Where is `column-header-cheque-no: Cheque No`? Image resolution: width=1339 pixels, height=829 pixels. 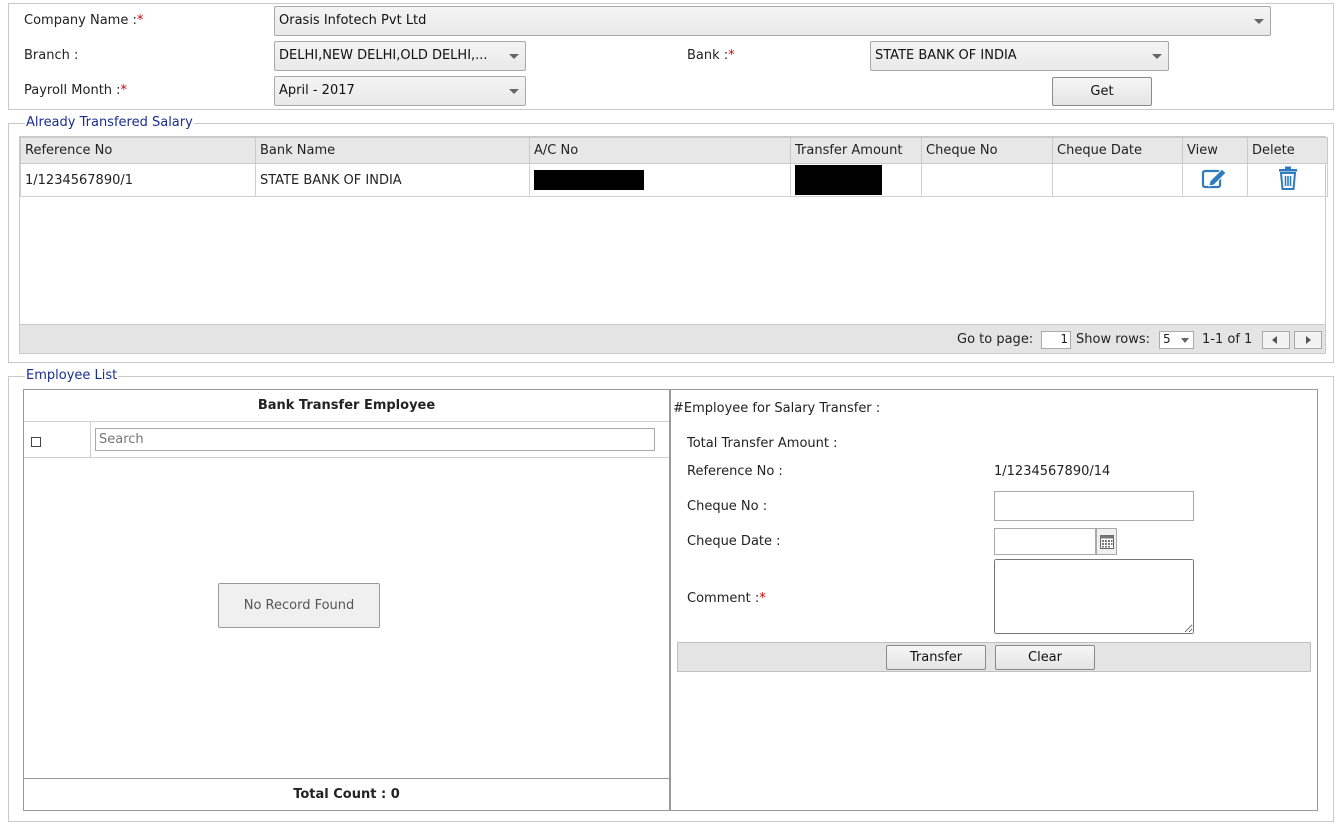
column-header-cheque-no: Cheque No is located at coordinates (987, 150).